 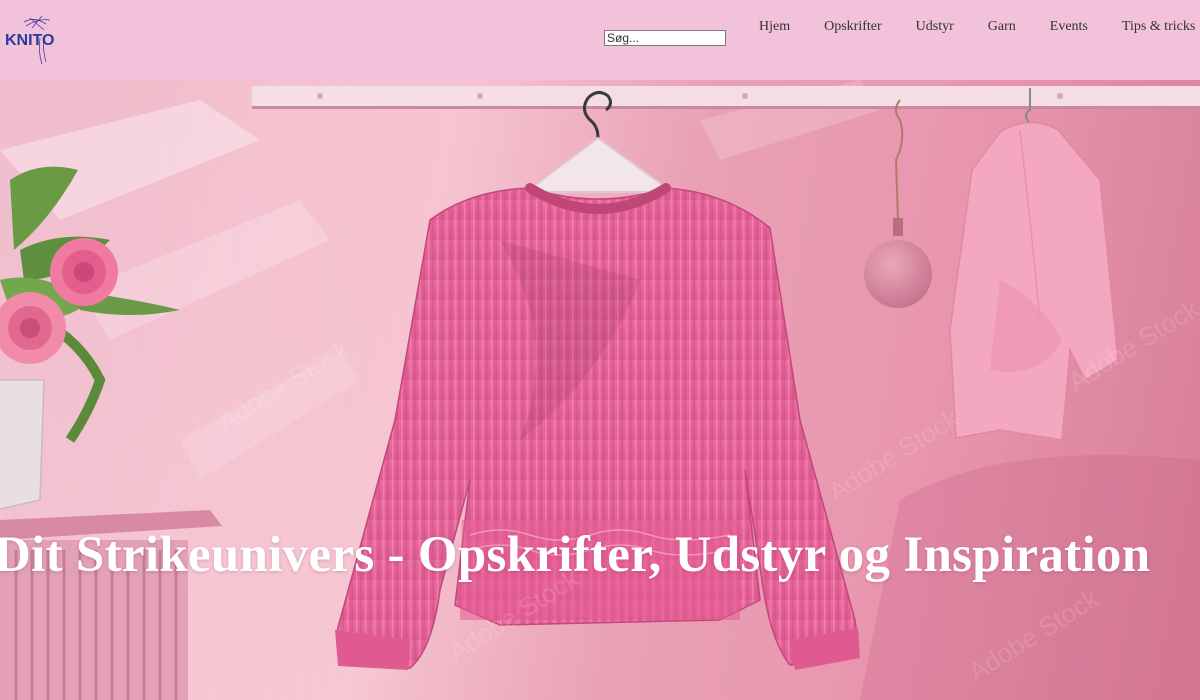 What do you see at coordinates (726, 97) in the screenshot?
I see `wall-rack` at bounding box center [726, 97].